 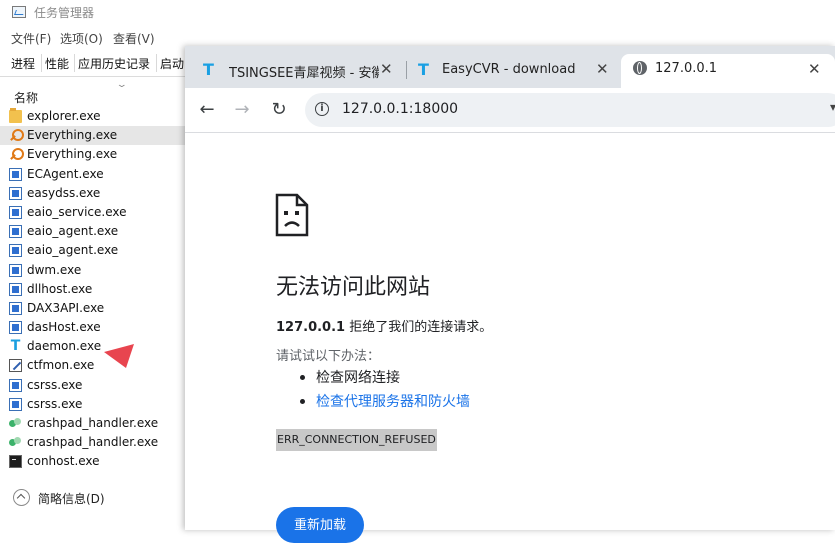 I want to click on tab-title: EasyCVR - download, so click(x=509, y=69).